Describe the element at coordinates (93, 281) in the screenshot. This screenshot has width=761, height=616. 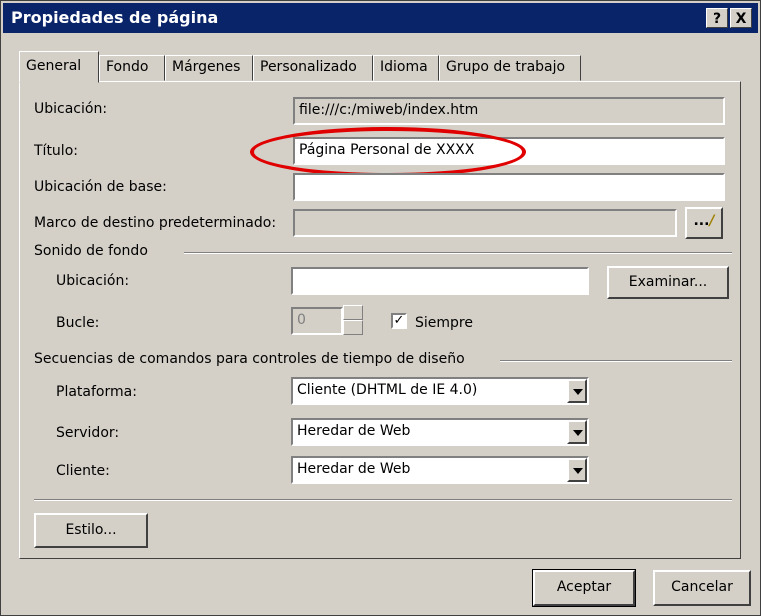
I see `sound-location-label: Ubicación:` at that location.